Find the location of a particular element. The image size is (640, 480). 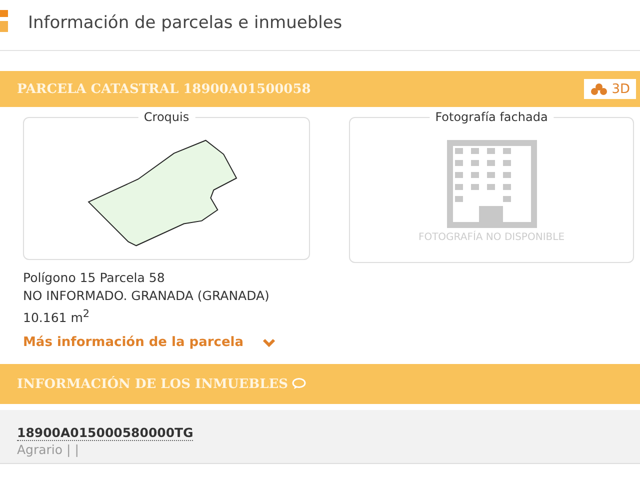

property-row: 18900A015000580000TG Agrario | | is located at coordinates (320, 437).